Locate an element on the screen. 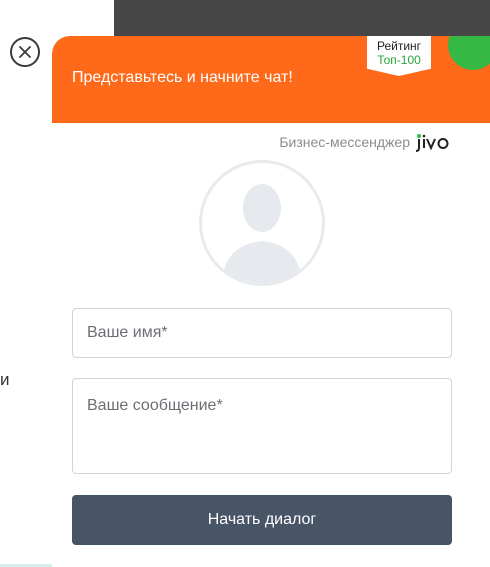 The image size is (490, 567). rating-badge: Рейтинг Топ-100 is located at coordinates (399, 56).